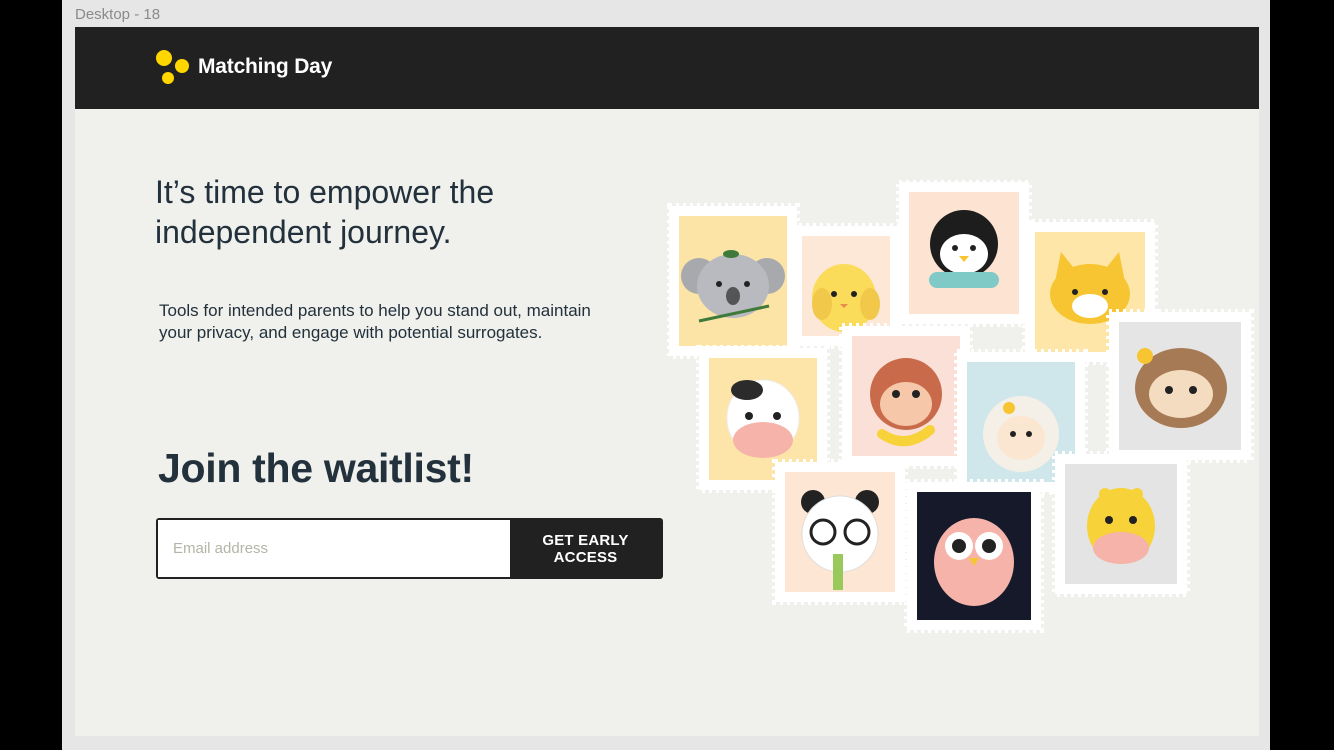  Describe the element at coordinates (117, 14) in the screenshot. I see `frame-label: Desktop - 18` at that location.